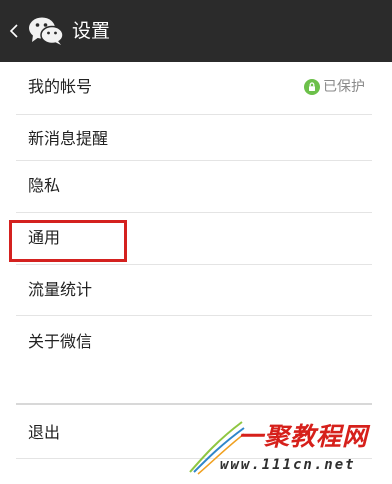 The height and width of the screenshot is (484, 392). Describe the element at coordinates (68, 241) in the screenshot. I see `highlight-box` at that location.